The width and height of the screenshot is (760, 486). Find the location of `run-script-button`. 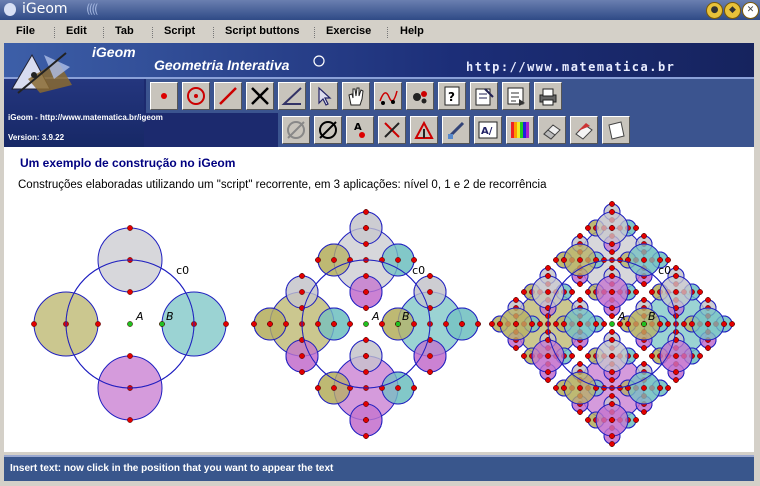

run-script-button is located at coordinates (516, 96).